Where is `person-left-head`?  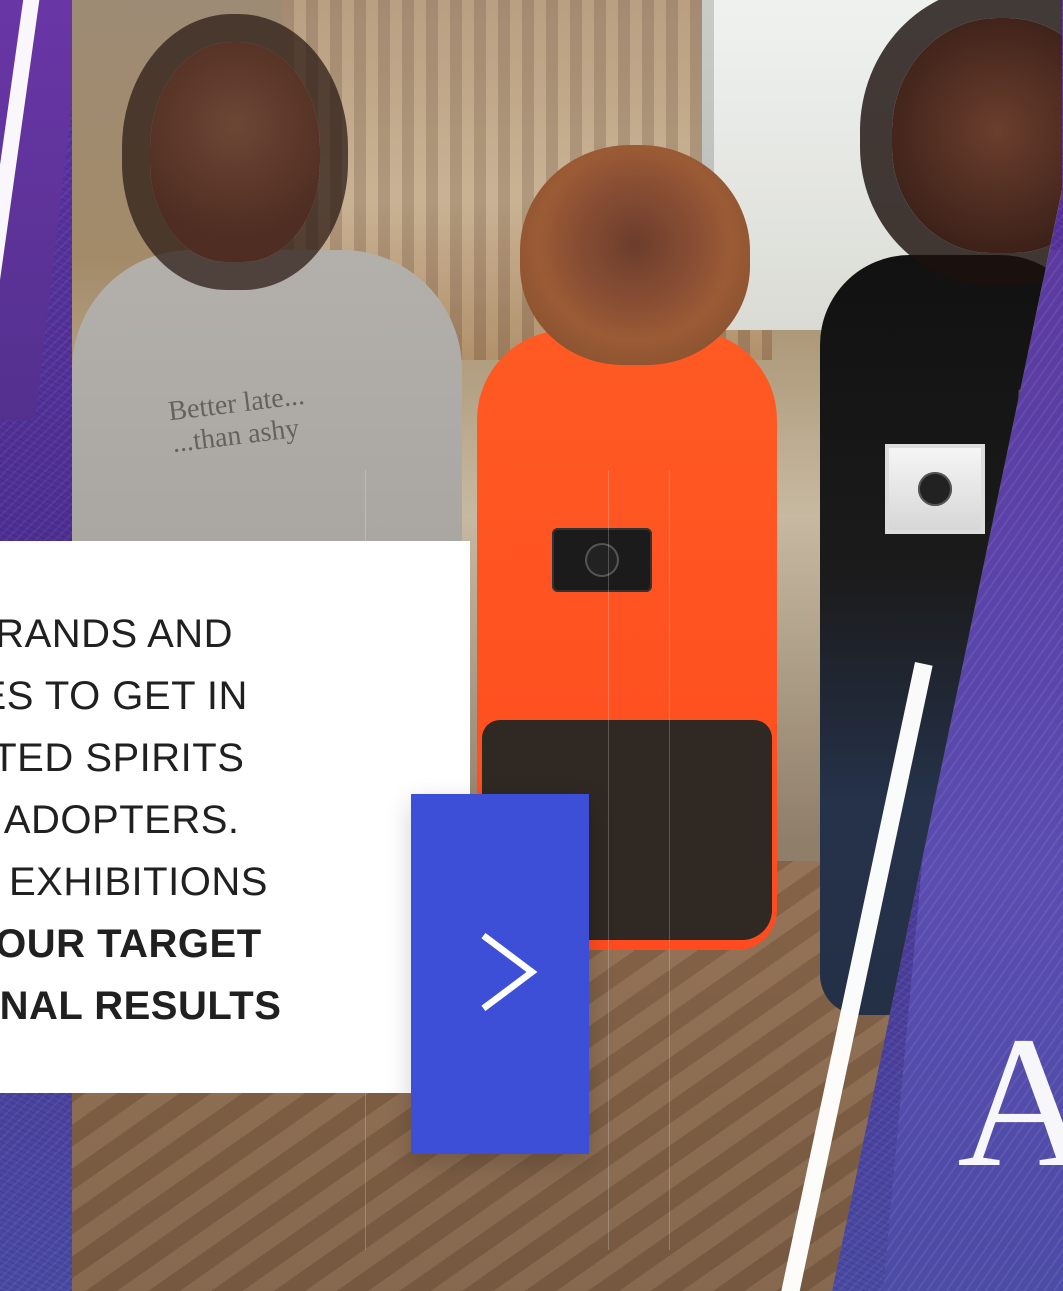
person-left-head is located at coordinates (235, 152).